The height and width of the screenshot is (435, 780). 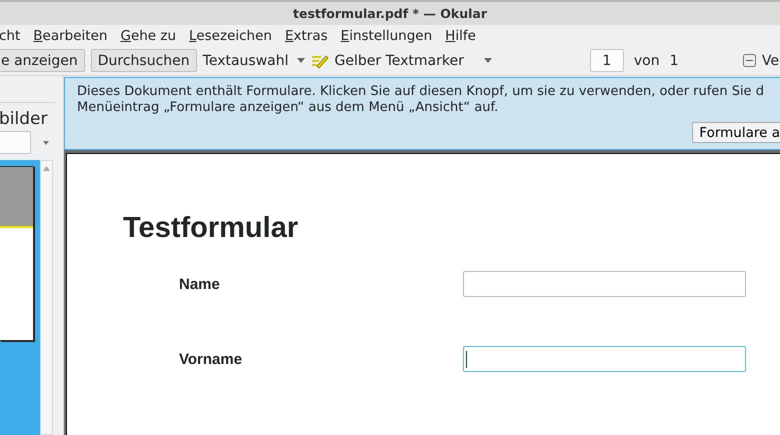 What do you see at coordinates (647, 60) in the screenshot?
I see `page-of-label: von` at bounding box center [647, 60].